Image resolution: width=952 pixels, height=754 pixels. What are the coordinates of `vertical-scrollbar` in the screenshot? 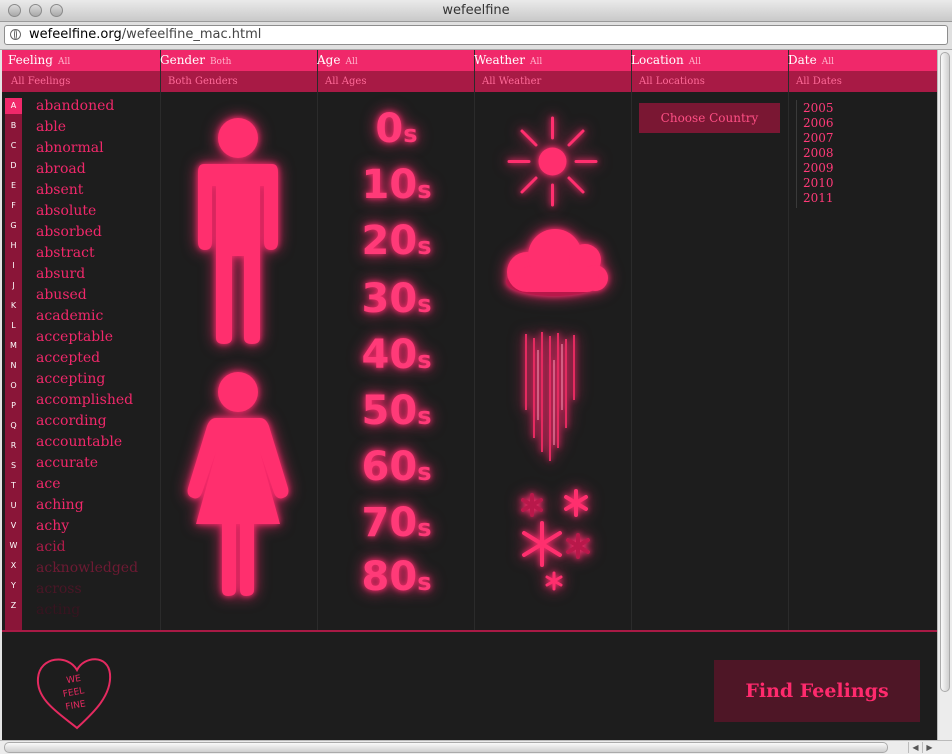 It's located at (944, 395).